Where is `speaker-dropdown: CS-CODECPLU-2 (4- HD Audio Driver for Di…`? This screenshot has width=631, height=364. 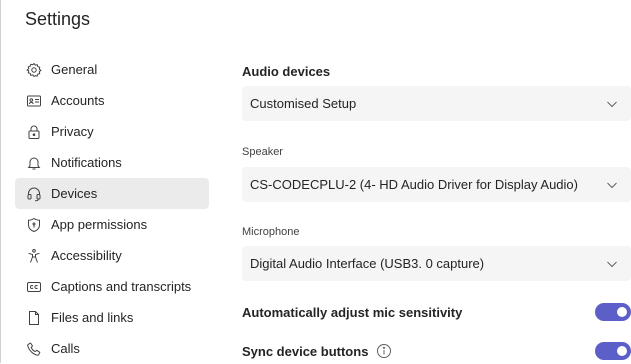 speaker-dropdown: CS-CODECPLU-2 (4- HD Audio Driver for Di… is located at coordinates (436, 184).